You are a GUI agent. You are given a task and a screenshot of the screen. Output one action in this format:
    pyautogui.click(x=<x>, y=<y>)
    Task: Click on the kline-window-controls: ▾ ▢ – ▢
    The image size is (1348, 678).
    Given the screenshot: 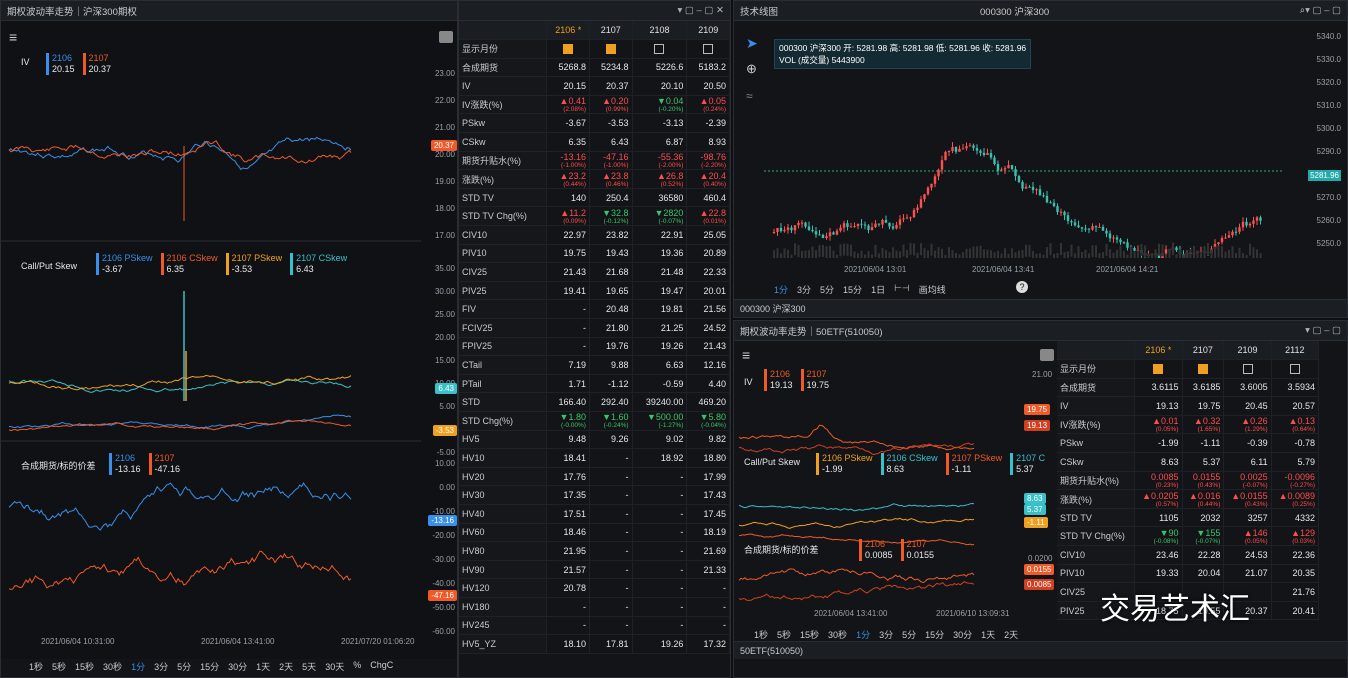 What is the action you would take?
    pyautogui.click(x=1323, y=10)
    